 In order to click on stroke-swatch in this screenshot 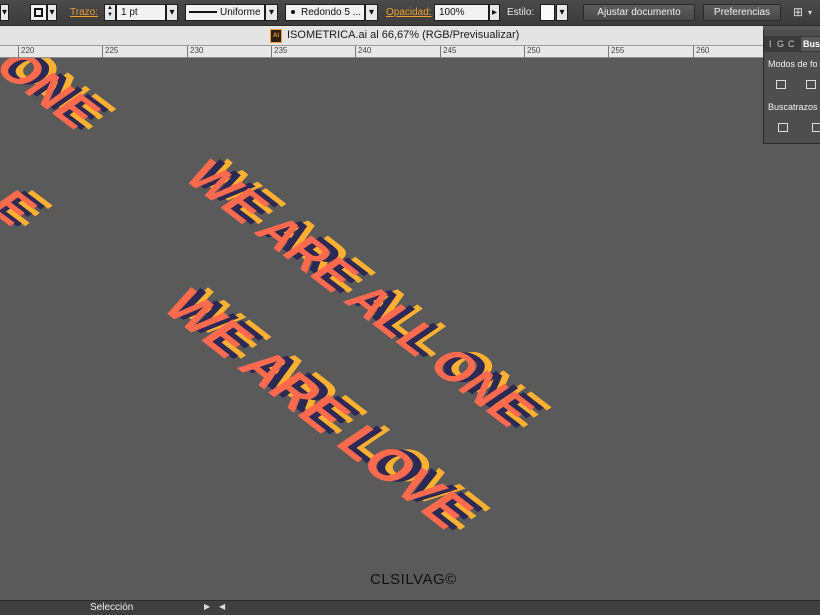, I will do `click(38, 12)`.